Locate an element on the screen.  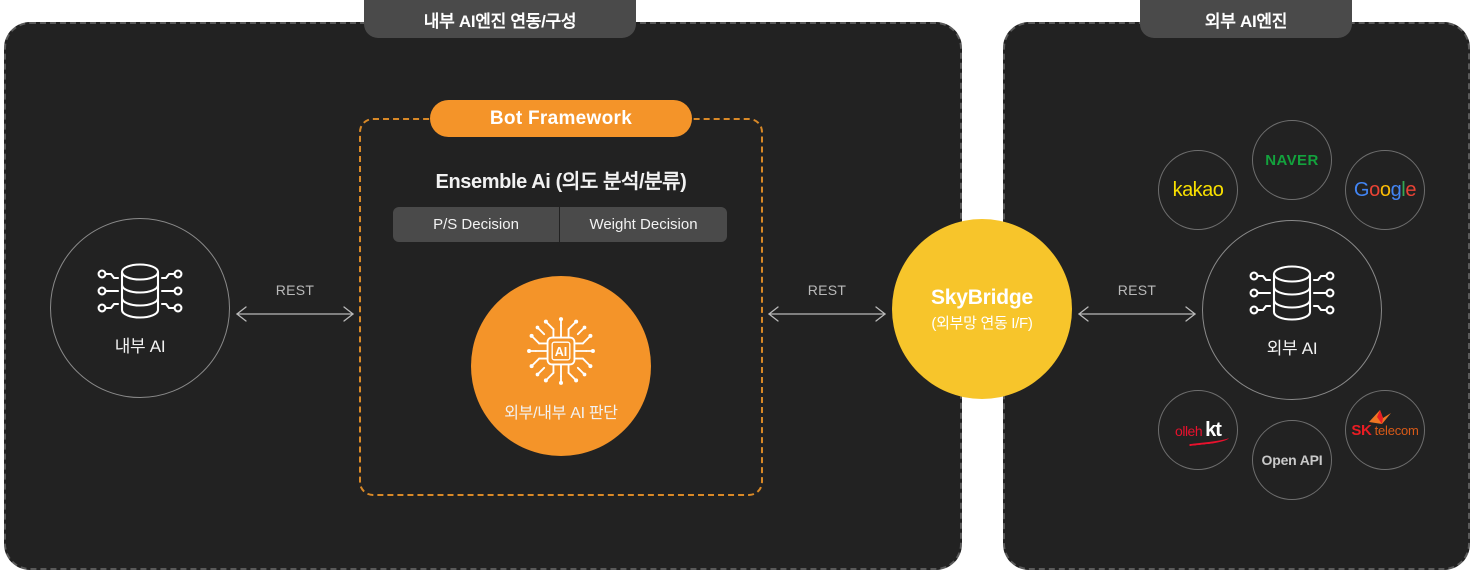
decision-chip-row: P/S Decision Weight Decision is located at coordinates (560, 224).